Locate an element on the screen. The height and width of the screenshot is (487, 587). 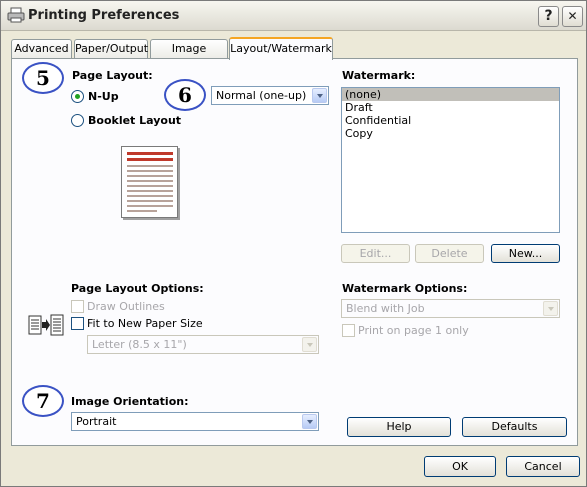
list-item: (none) is located at coordinates (450, 94).